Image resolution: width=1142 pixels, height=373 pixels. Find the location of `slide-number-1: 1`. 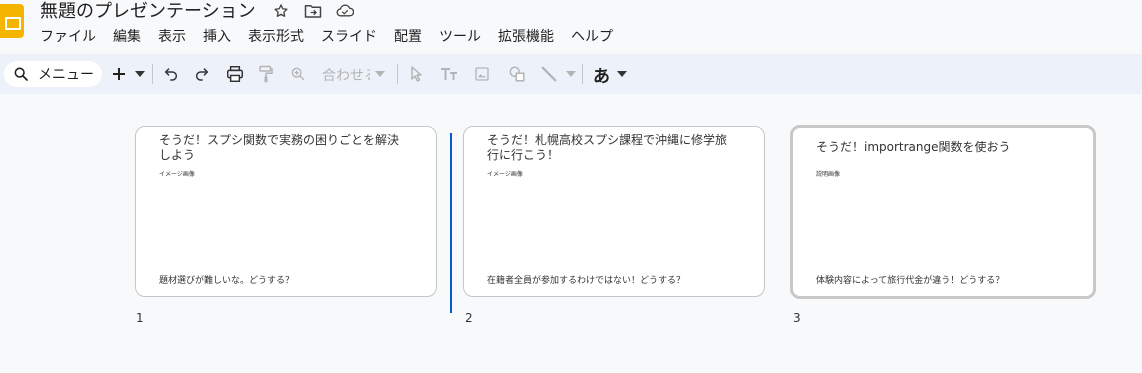

slide-number-1: 1 is located at coordinates (140, 318).